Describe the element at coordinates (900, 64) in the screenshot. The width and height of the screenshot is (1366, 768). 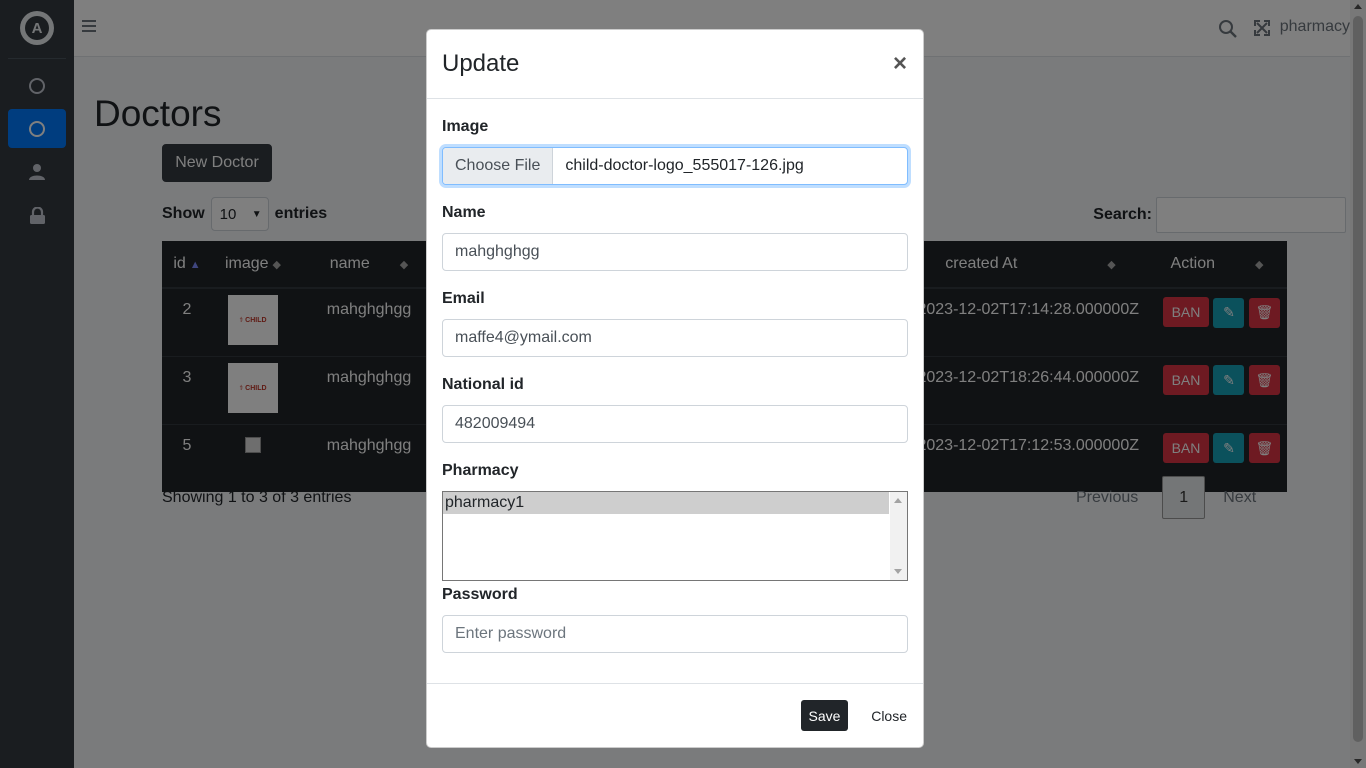
I see `close-icon: ×` at that location.